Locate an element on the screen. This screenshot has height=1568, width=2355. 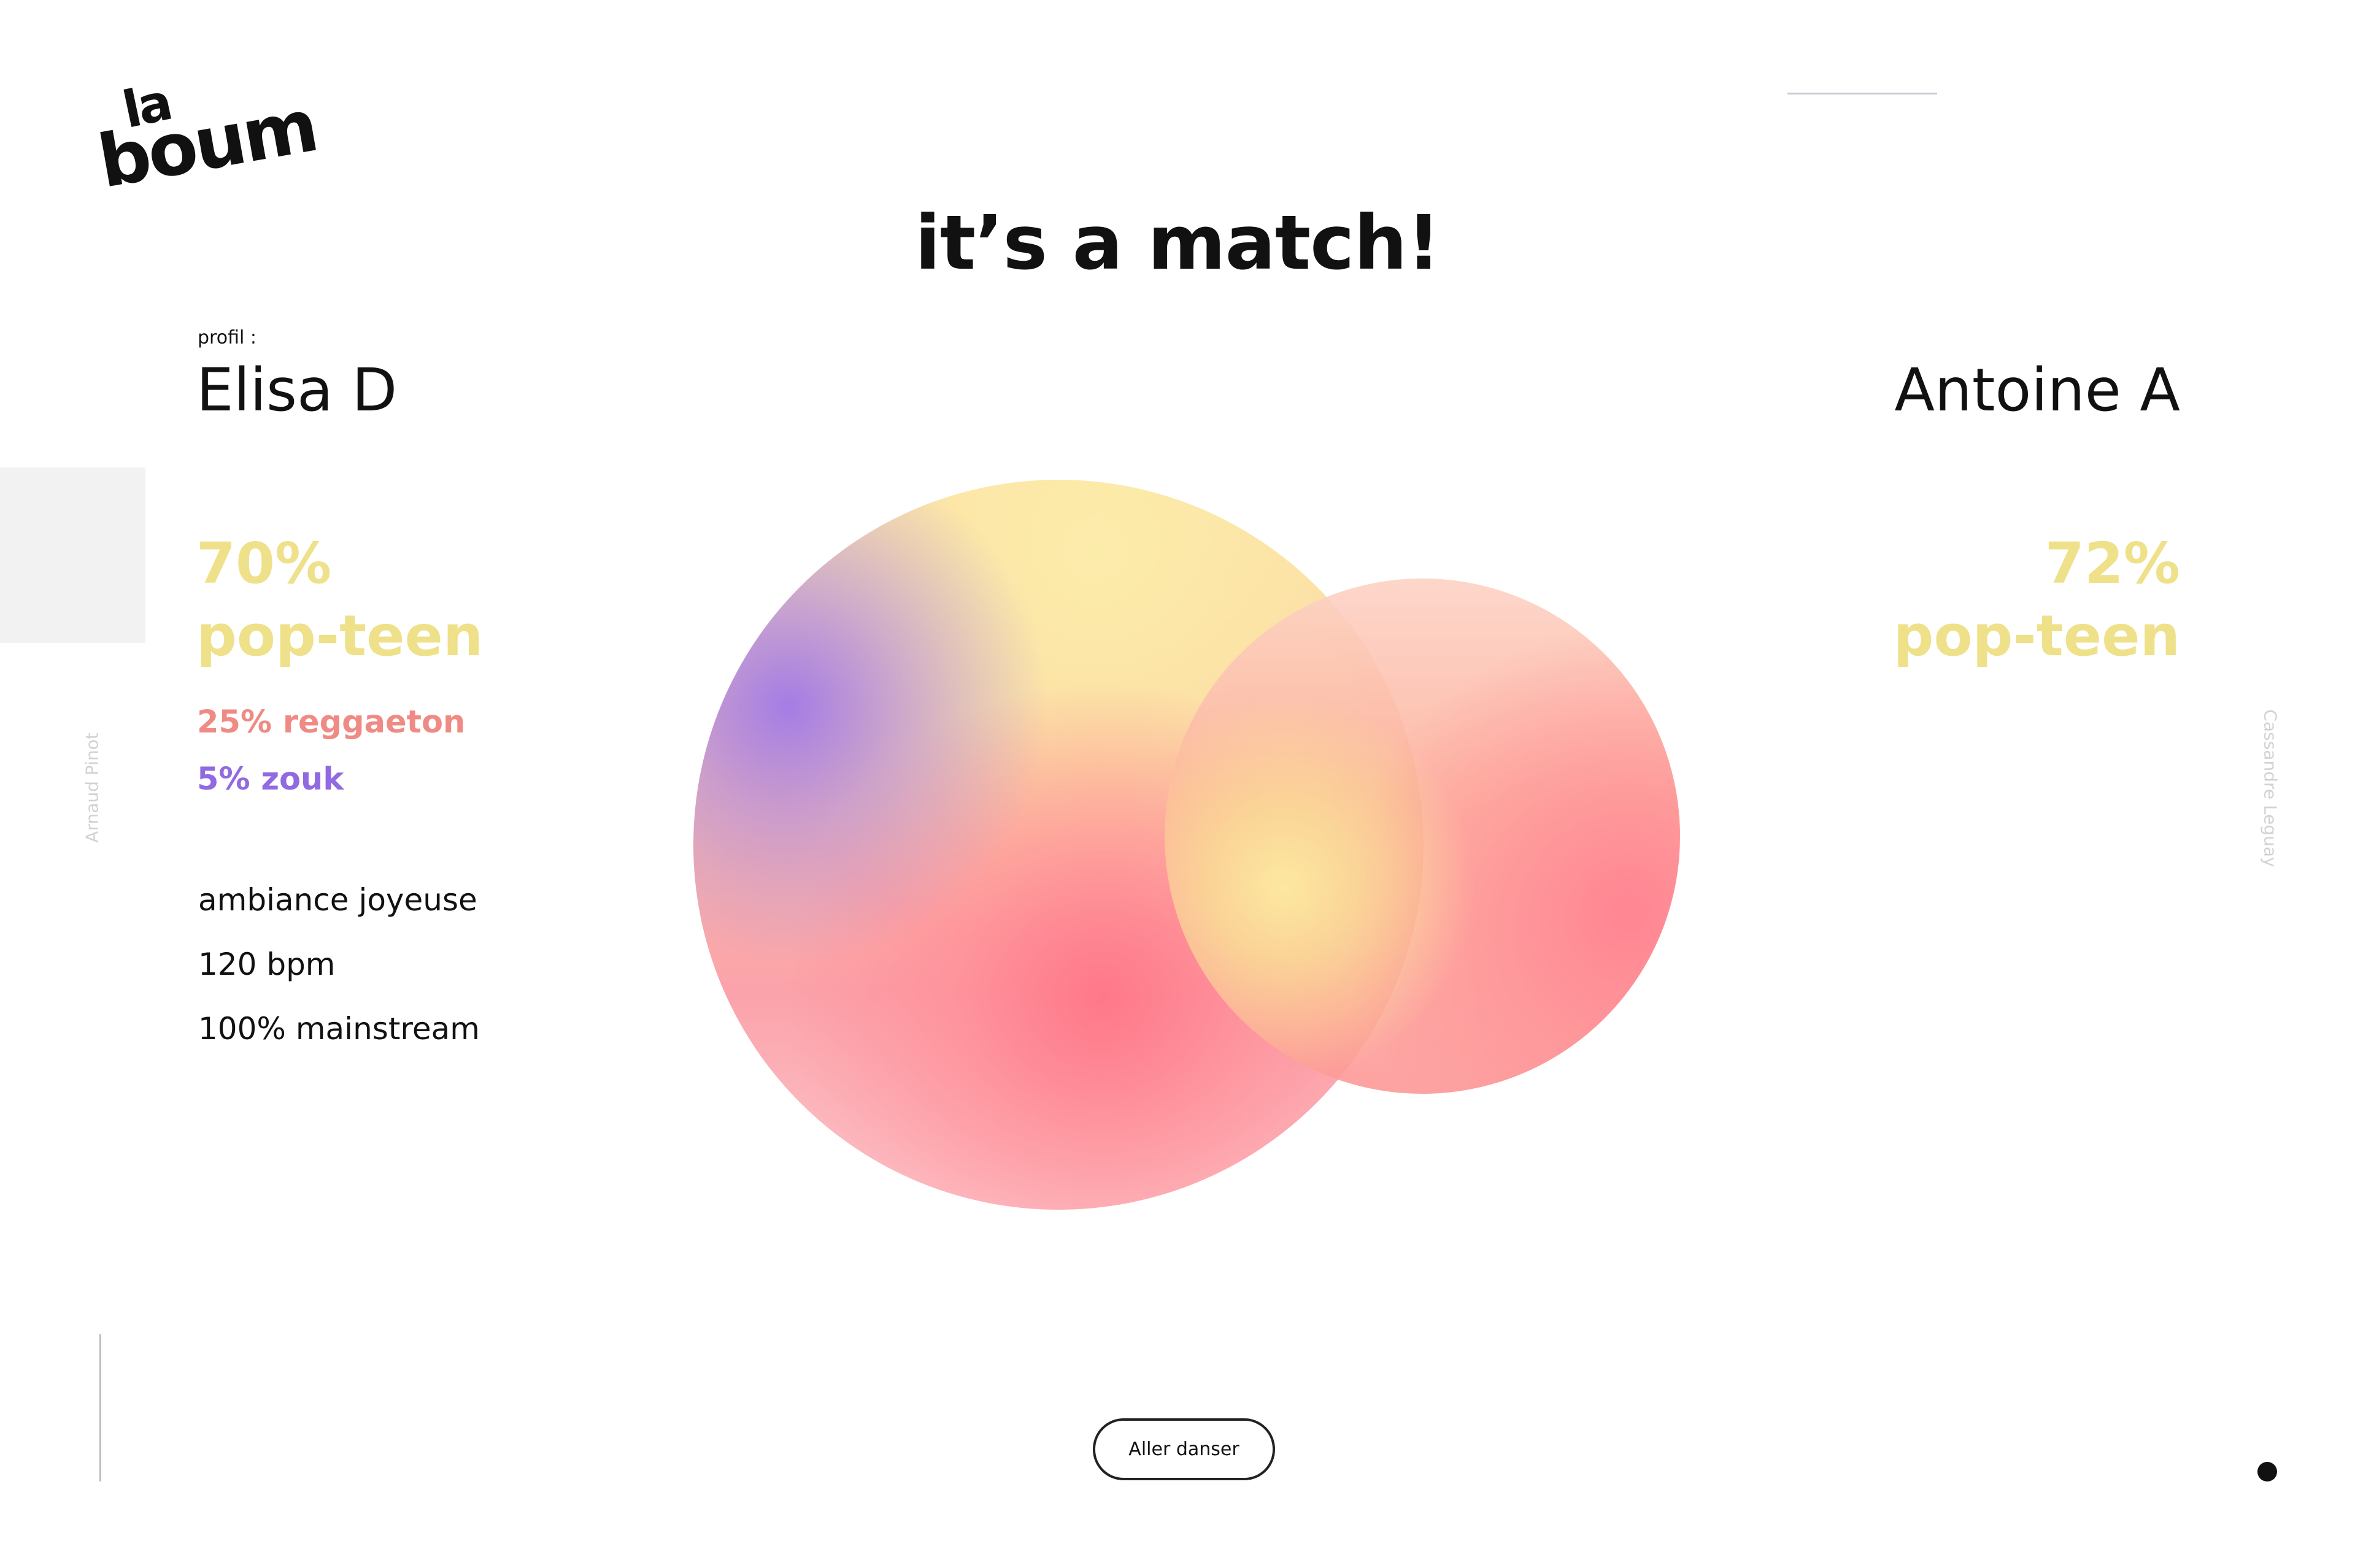
profile-label: profil : is located at coordinates (227, 337).